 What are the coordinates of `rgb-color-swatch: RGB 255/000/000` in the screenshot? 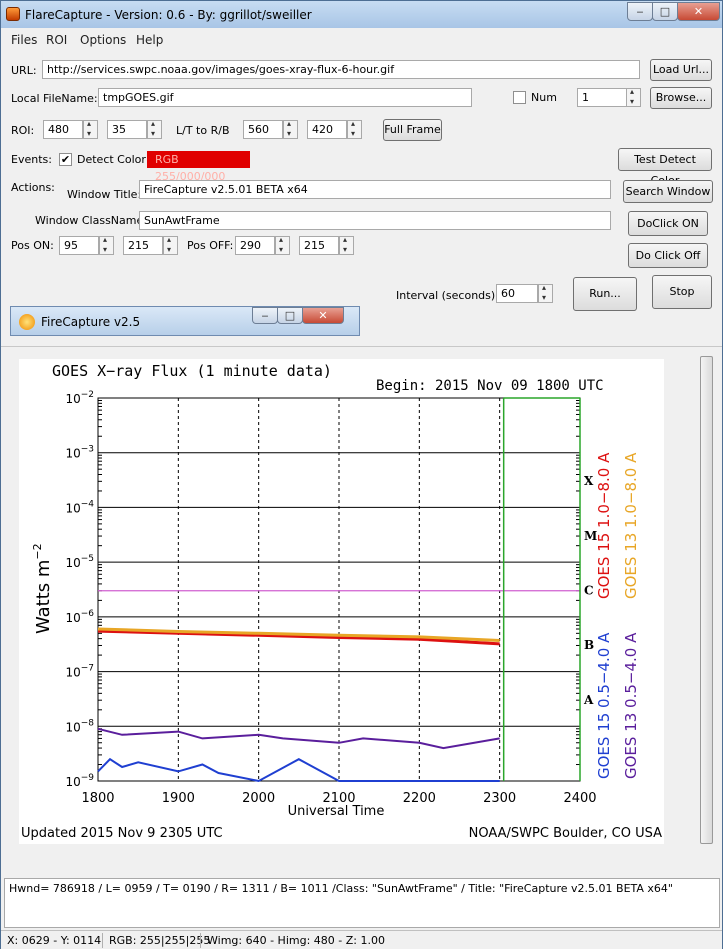 It's located at (198, 167).